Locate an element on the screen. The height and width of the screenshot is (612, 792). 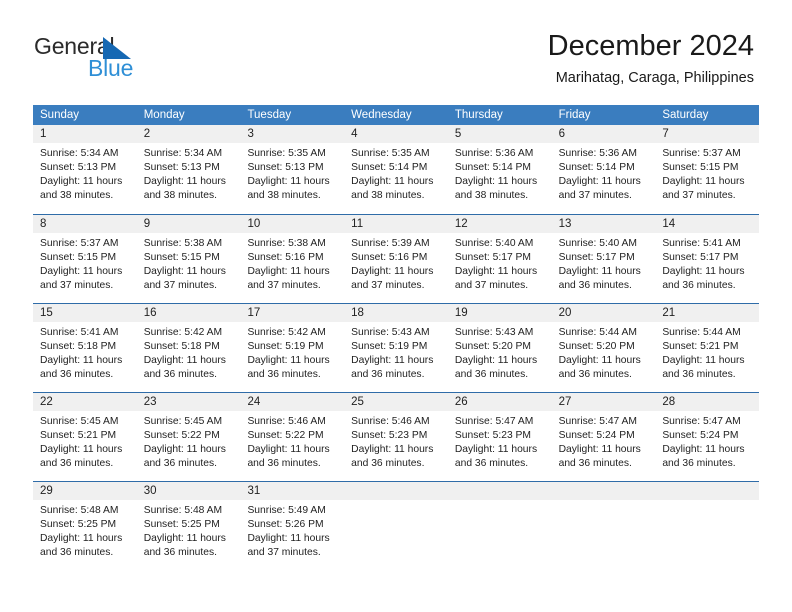
sunrise-text: Sunrise: 5:39 AM is located at coordinates (390, 243).